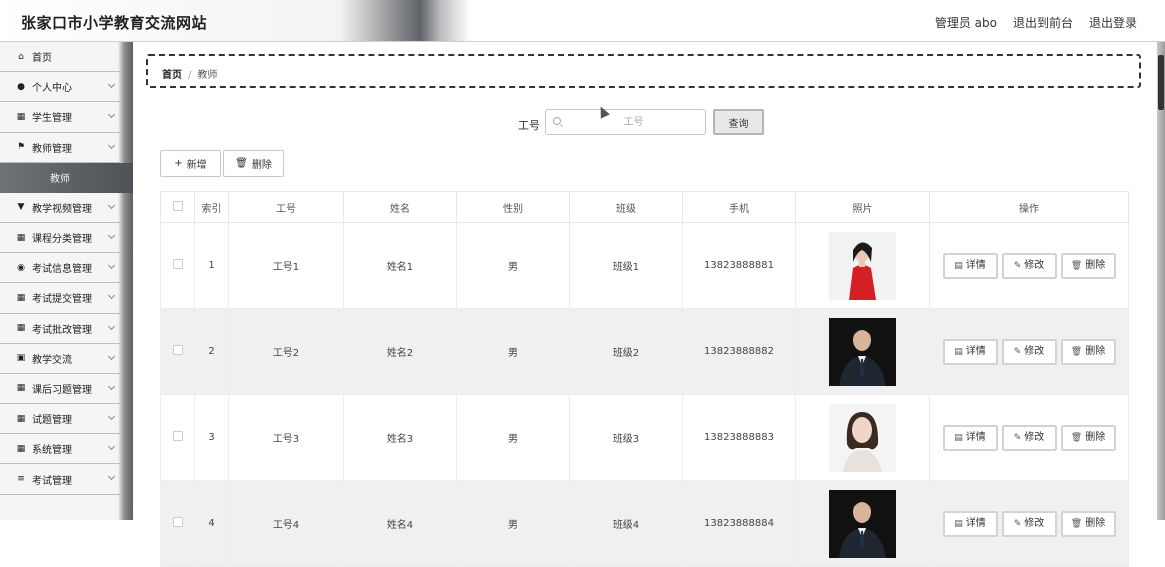  Describe the element at coordinates (286, 207) in the screenshot. I see `col-job-no: 工号` at that location.